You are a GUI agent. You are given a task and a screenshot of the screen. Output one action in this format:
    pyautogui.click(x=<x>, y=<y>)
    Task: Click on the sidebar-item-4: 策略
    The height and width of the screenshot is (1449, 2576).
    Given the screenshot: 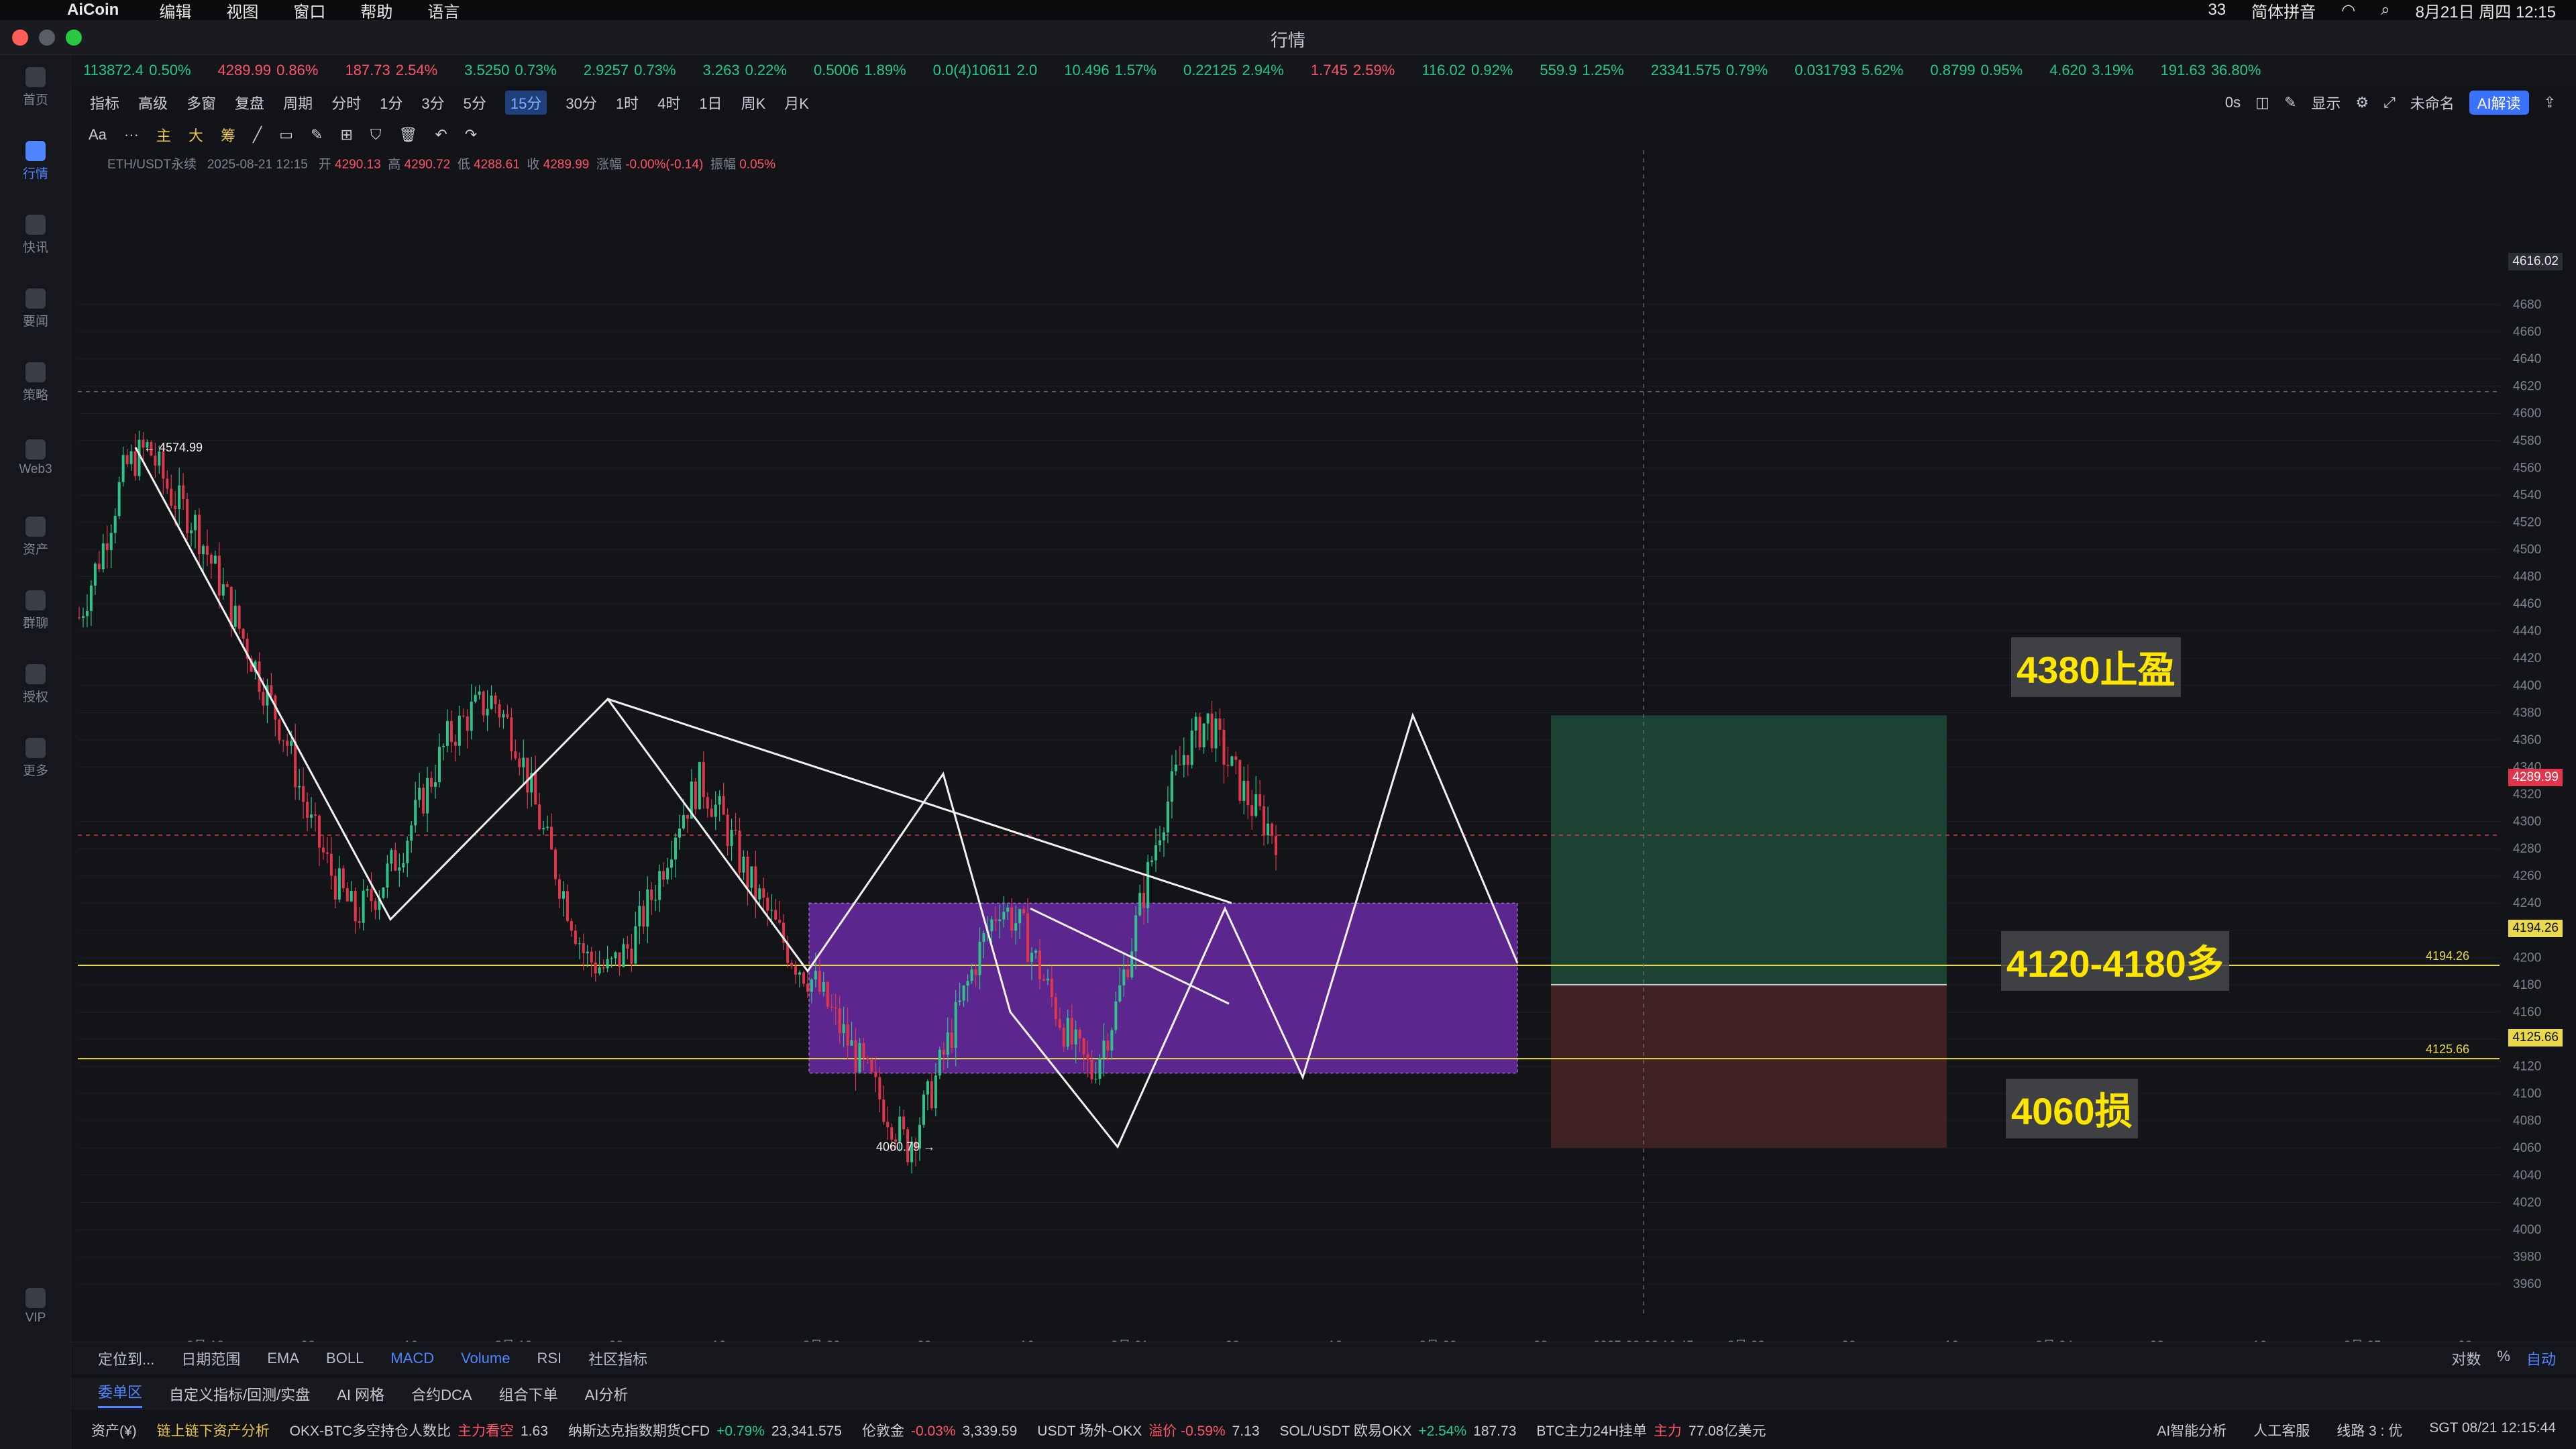 What is the action you would take?
    pyautogui.click(x=35, y=382)
    